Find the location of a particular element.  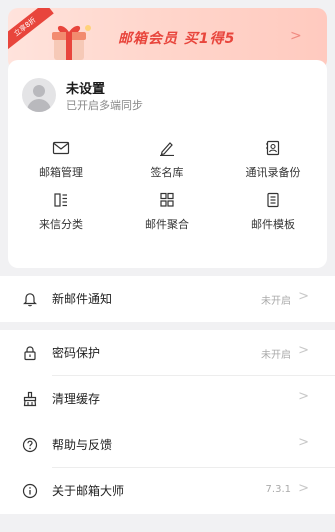

profile-name: 未设置 is located at coordinates (86, 89).